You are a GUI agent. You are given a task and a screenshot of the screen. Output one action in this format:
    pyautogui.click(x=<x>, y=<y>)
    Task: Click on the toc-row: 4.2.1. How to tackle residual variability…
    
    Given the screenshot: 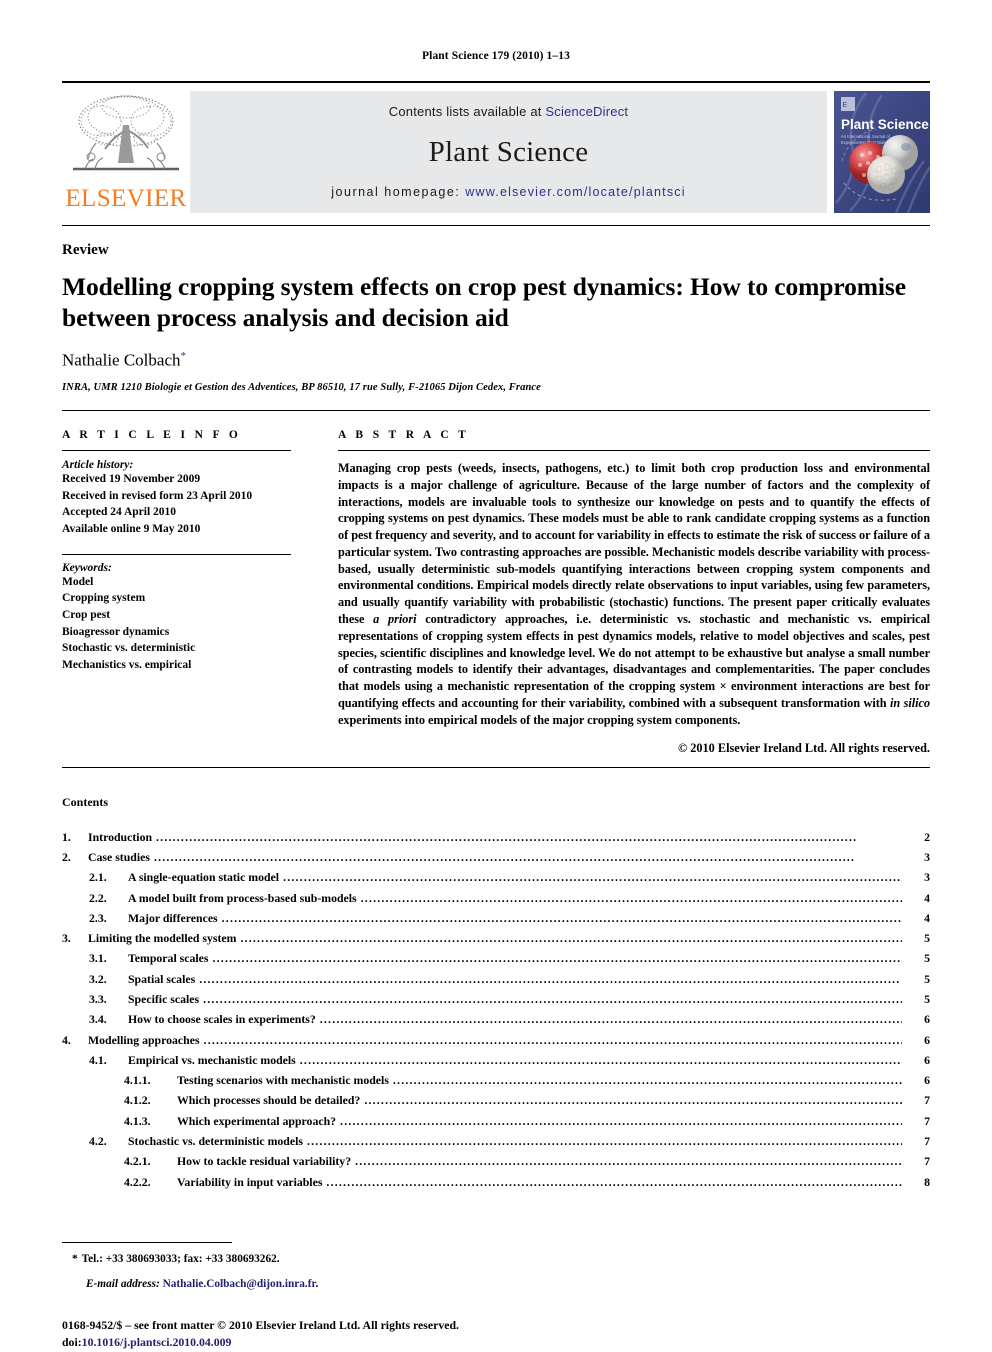 What is the action you would take?
    pyautogui.click(x=496, y=1161)
    